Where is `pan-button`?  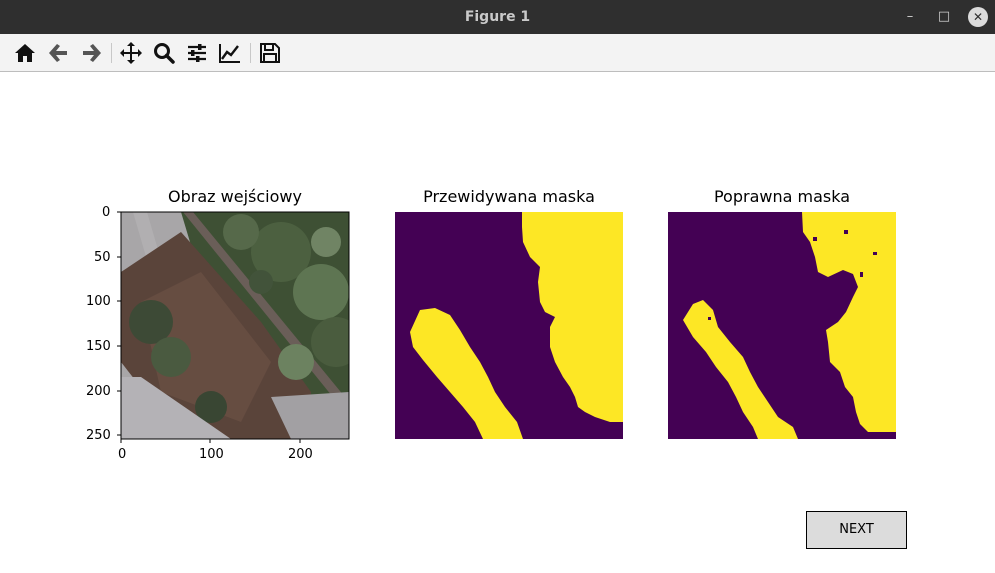 pan-button is located at coordinates (131, 53).